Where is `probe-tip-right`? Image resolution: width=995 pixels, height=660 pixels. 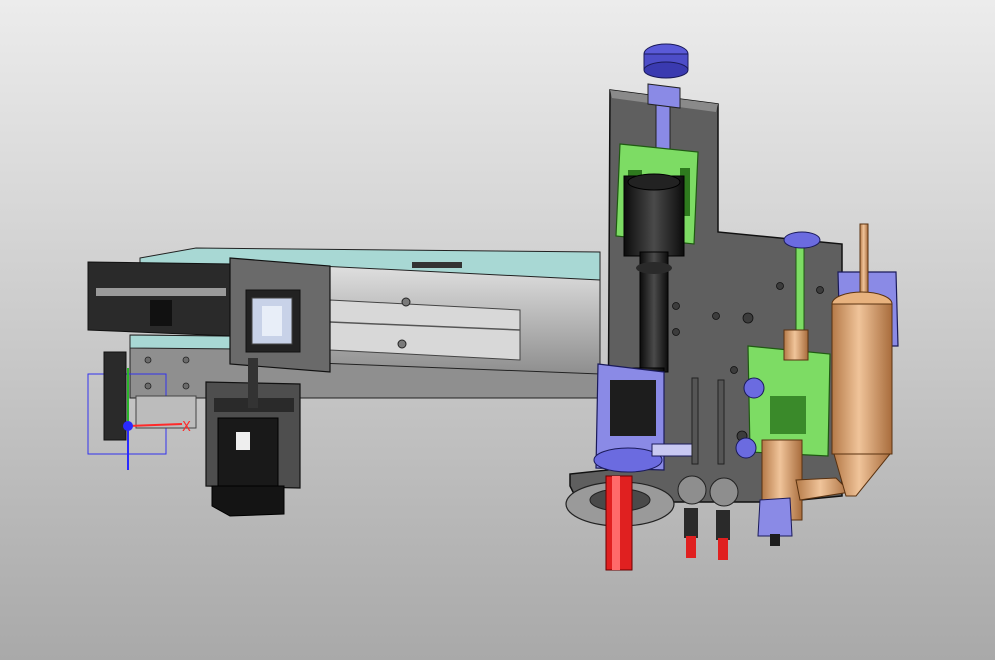
probe-tip-right is located at coordinates (723, 549).